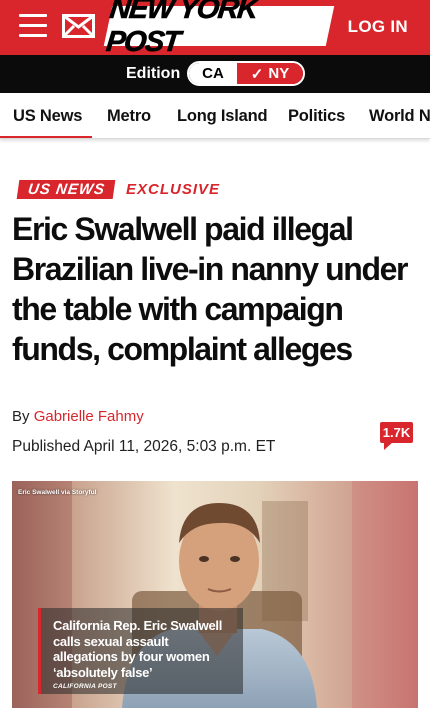 The image size is (430, 720). Describe the element at coordinates (89, 416) in the screenshot. I see `author-link: Gabrielle Fahmy` at that location.